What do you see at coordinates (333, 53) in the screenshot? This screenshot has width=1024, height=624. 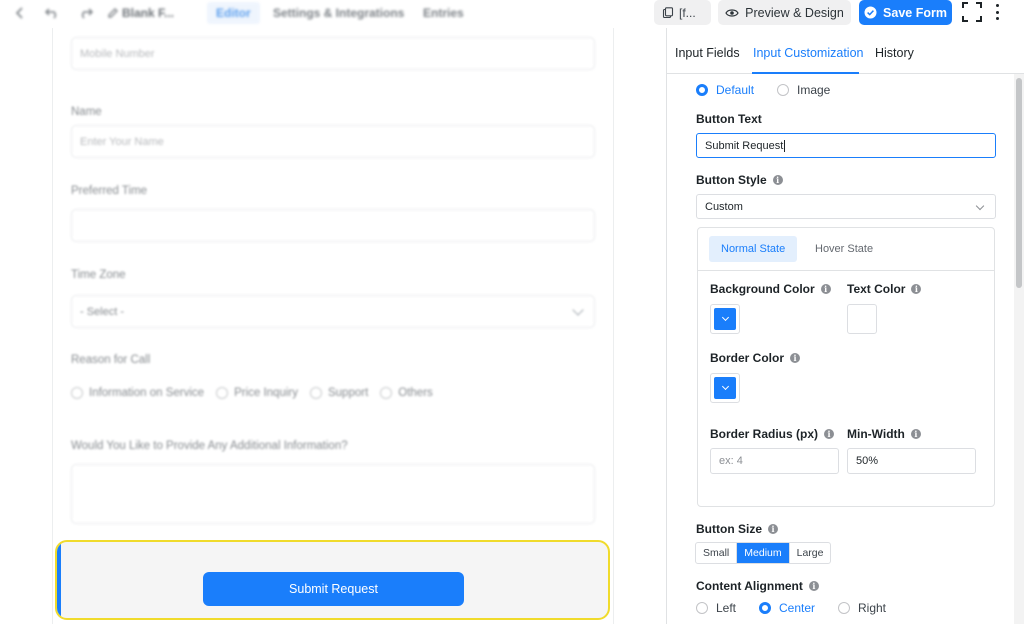 I see `mobile-number-field: Mobile Number` at bounding box center [333, 53].